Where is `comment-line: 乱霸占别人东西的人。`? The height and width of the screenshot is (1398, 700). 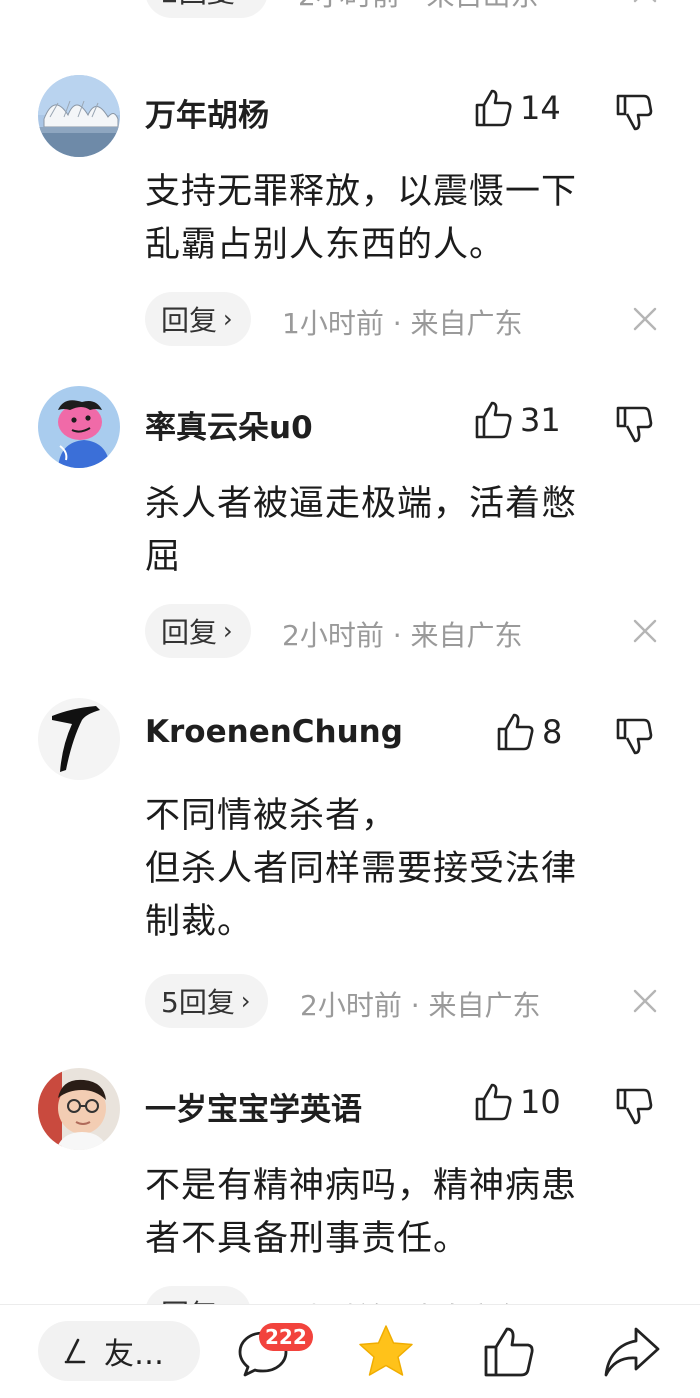 comment-line: 乱霸占别人东西的人。 is located at coordinates (325, 245).